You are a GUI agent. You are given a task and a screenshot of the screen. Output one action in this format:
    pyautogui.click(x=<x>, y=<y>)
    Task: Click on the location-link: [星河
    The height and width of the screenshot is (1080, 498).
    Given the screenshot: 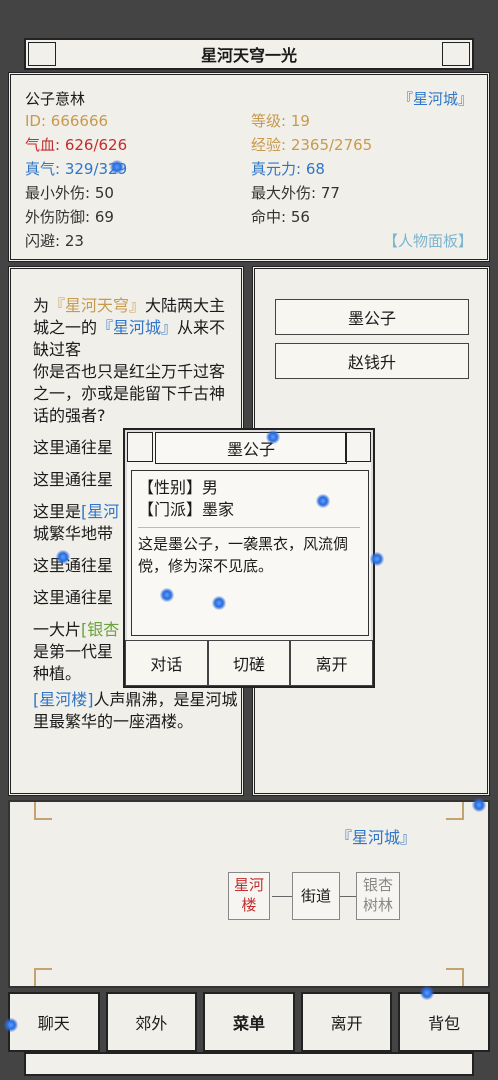 What is the action you would take?
    pyautogui.click(x=100, y=511)
    